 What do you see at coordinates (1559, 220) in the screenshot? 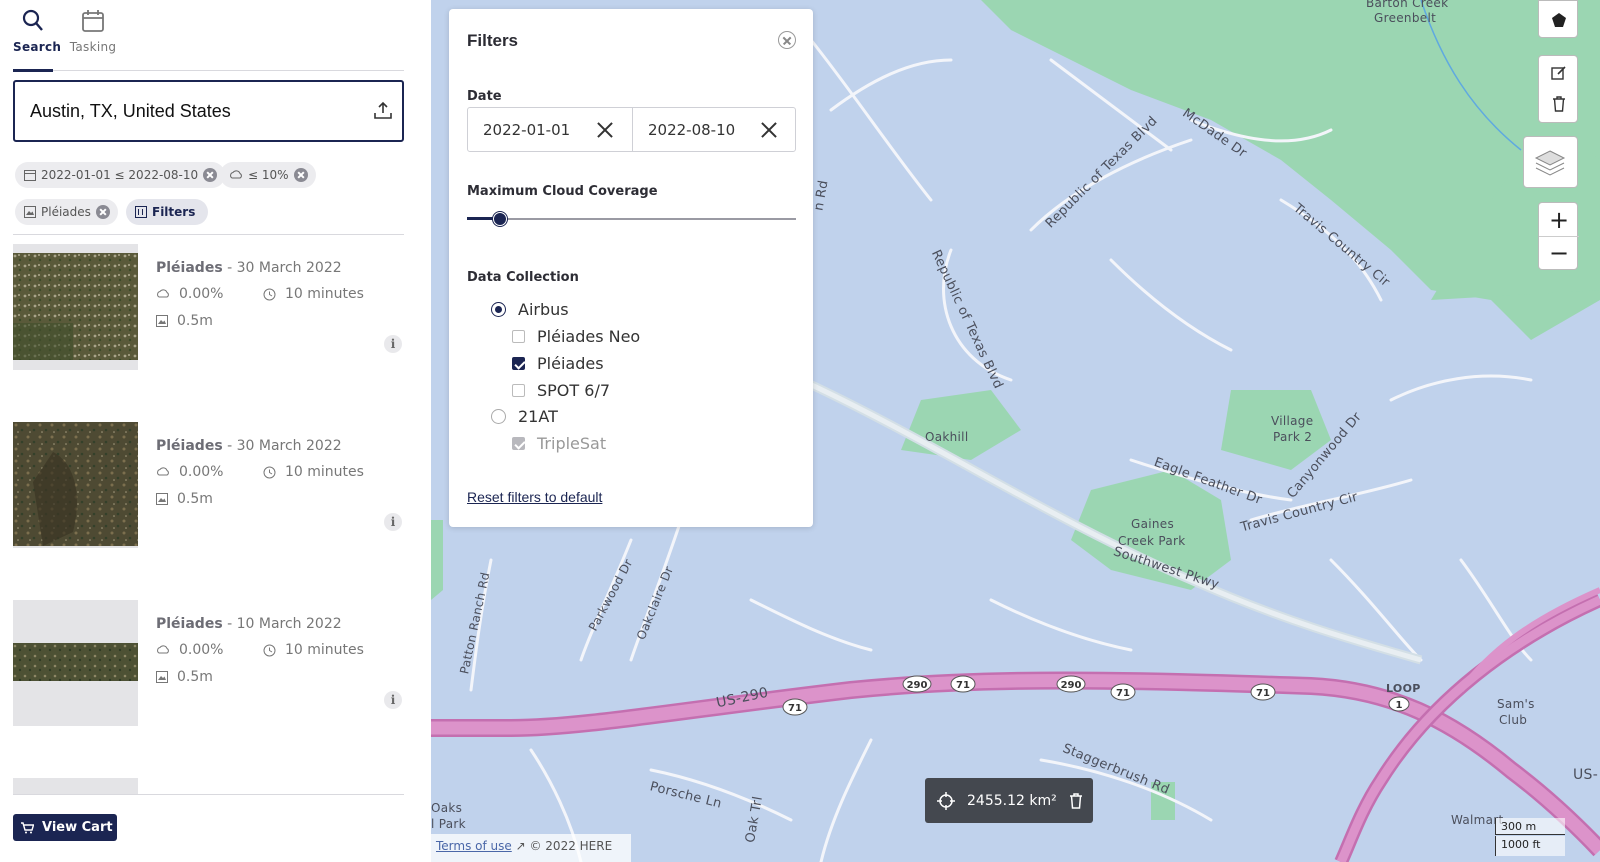
I see `zoom-in-button: +` at bounding box center [1559, 220].